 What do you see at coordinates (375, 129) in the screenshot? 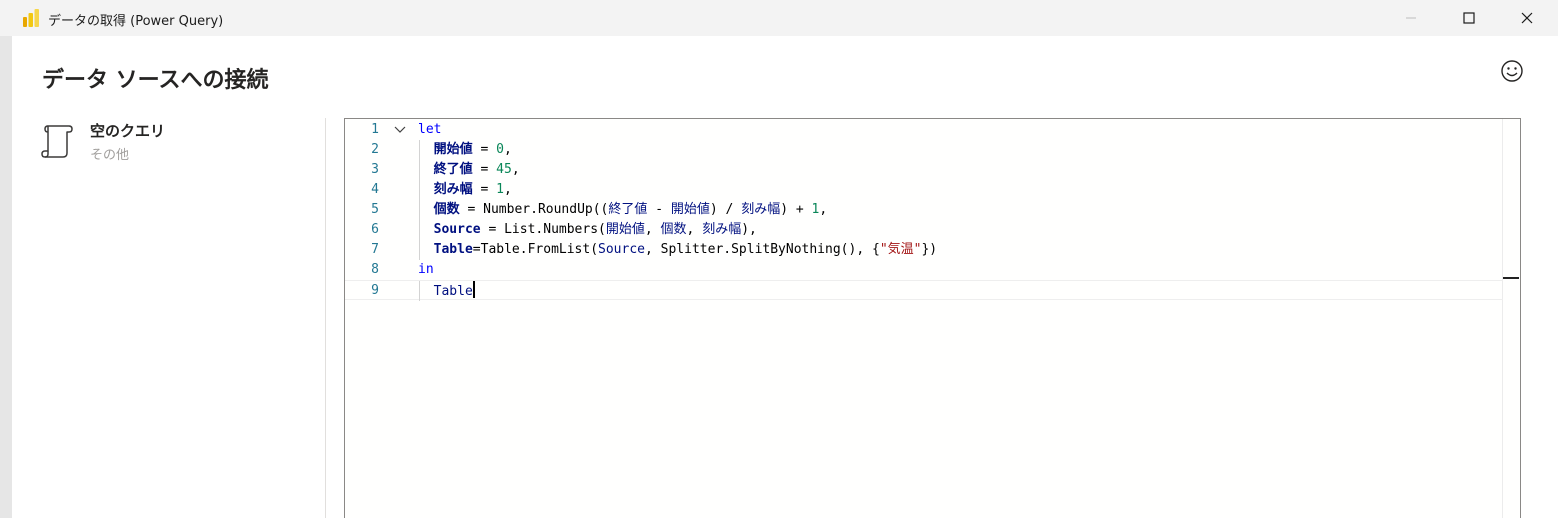
I see `line-number: 1` at bounding box center [375, 129].